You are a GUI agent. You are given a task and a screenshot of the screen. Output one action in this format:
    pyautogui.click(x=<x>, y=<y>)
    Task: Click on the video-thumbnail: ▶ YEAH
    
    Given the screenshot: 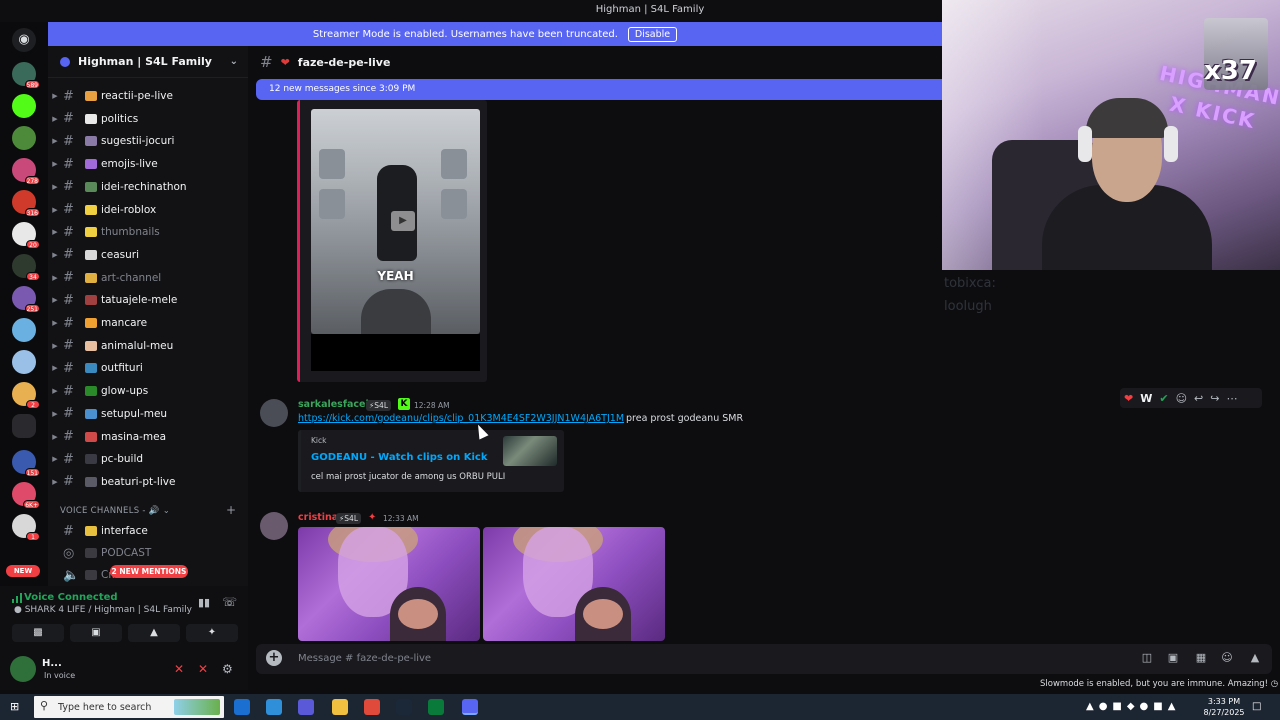 What is the action you would take?
    pyautogui.click(x=395, y=221)
    